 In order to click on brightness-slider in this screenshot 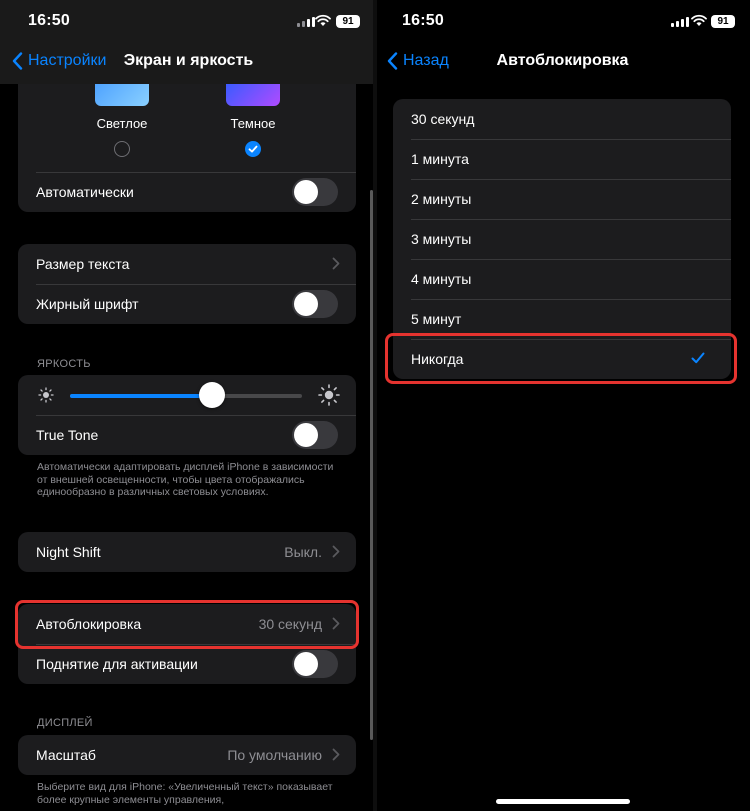, I will do `click(186, 396)`.